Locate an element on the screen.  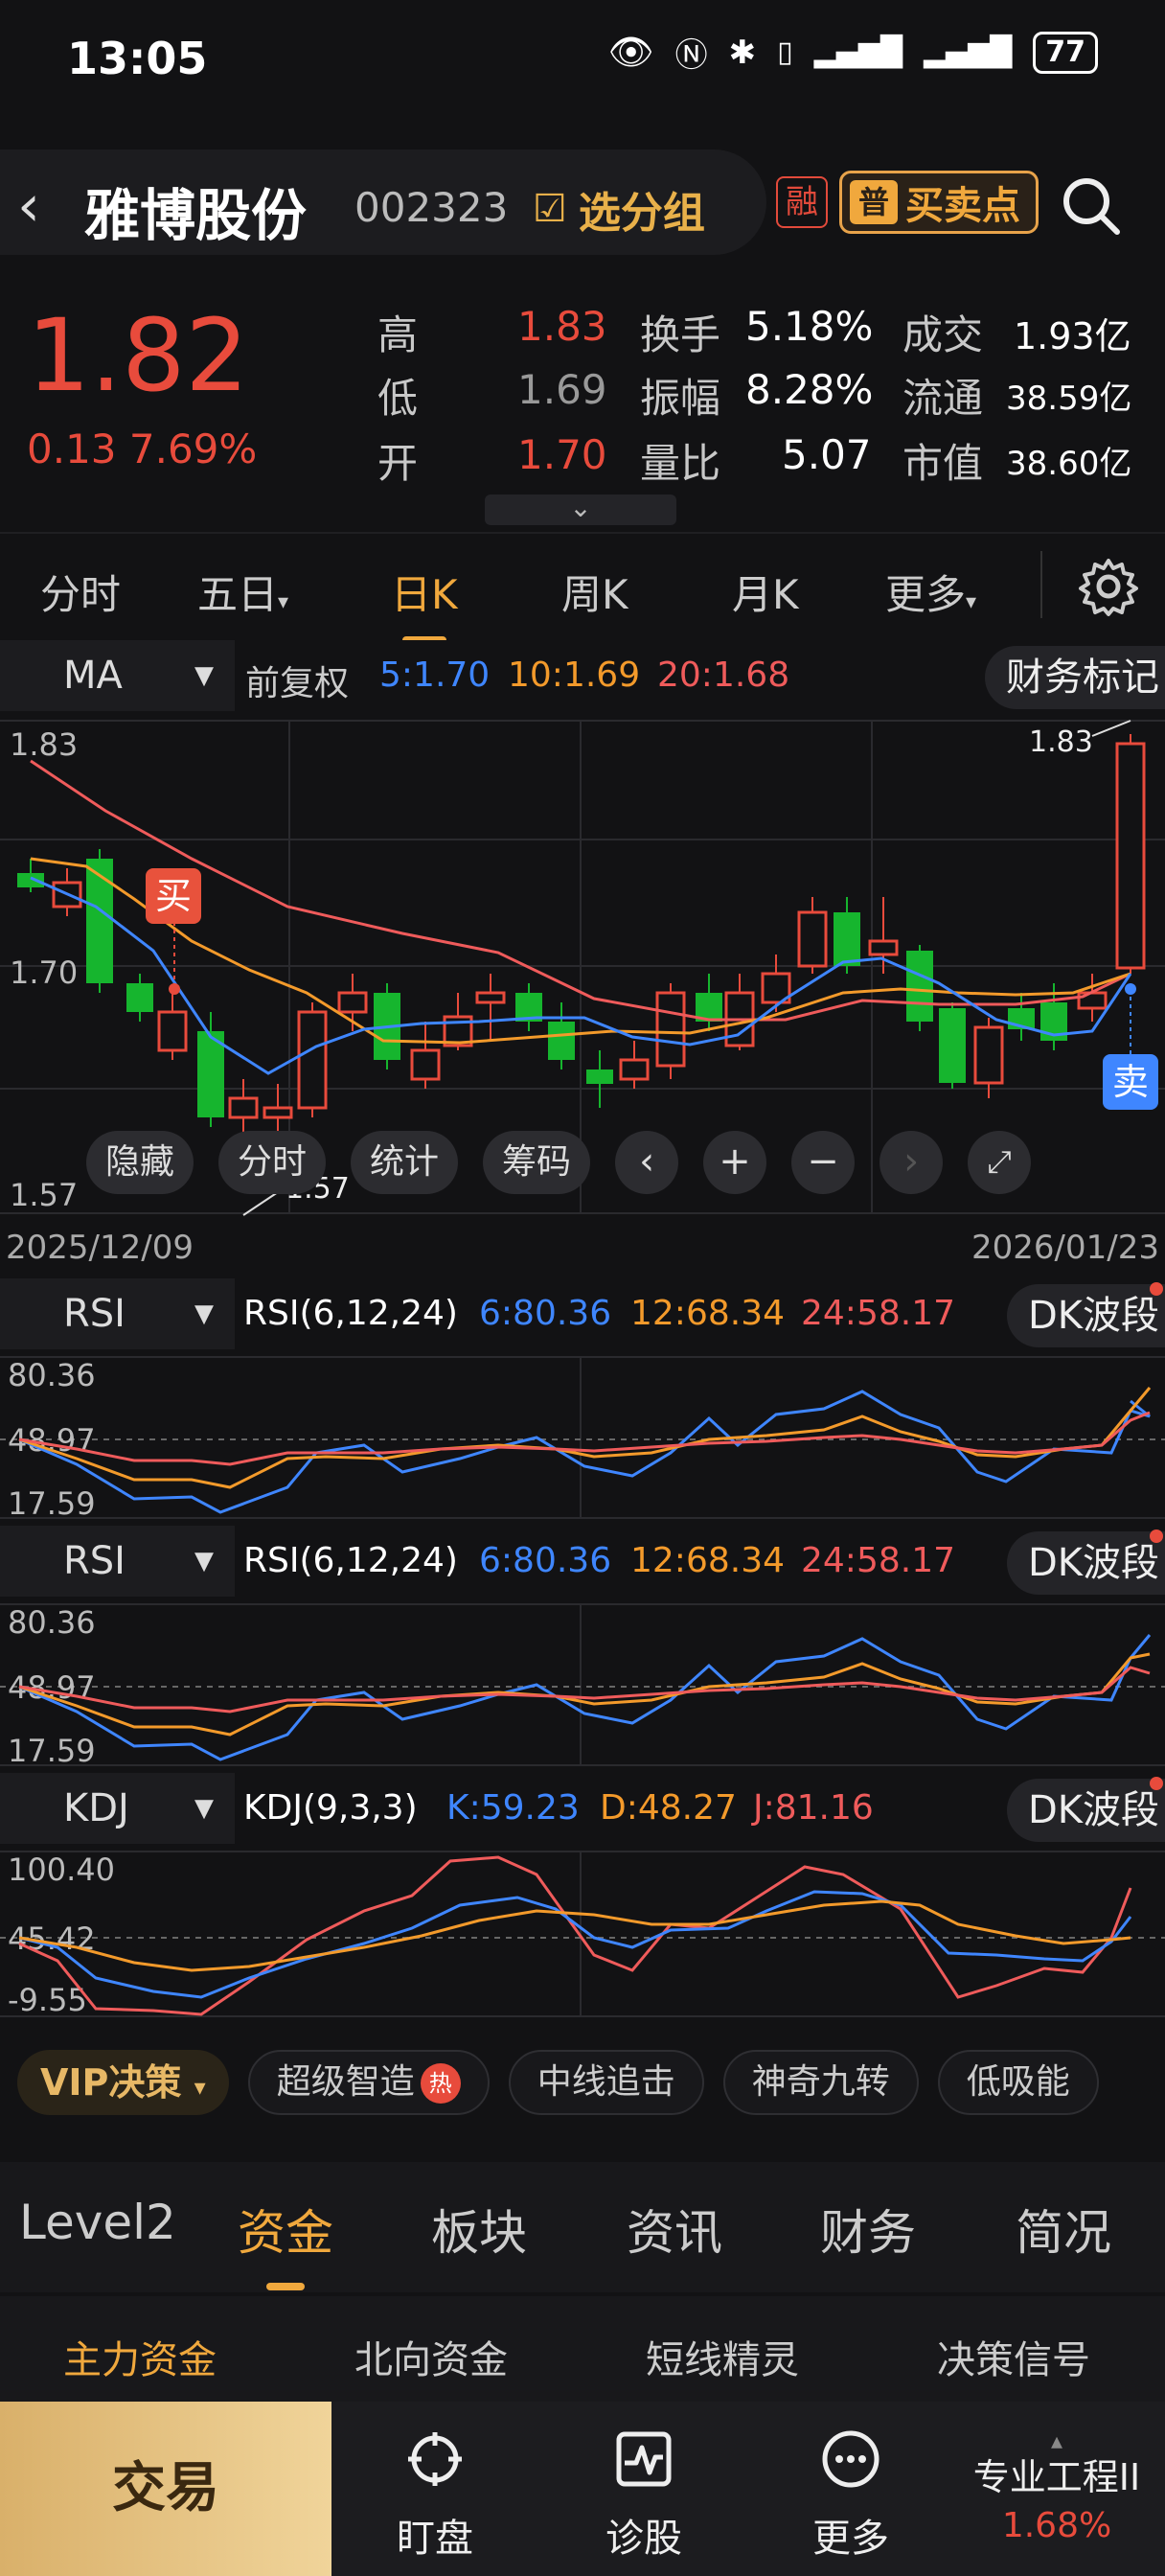
more-dots-icon is located at coordinates (850, 2459).